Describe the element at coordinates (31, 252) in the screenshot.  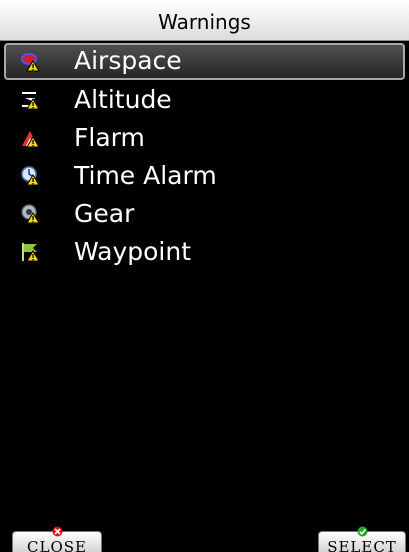
I see `waypoint-flag-icon` at that location.